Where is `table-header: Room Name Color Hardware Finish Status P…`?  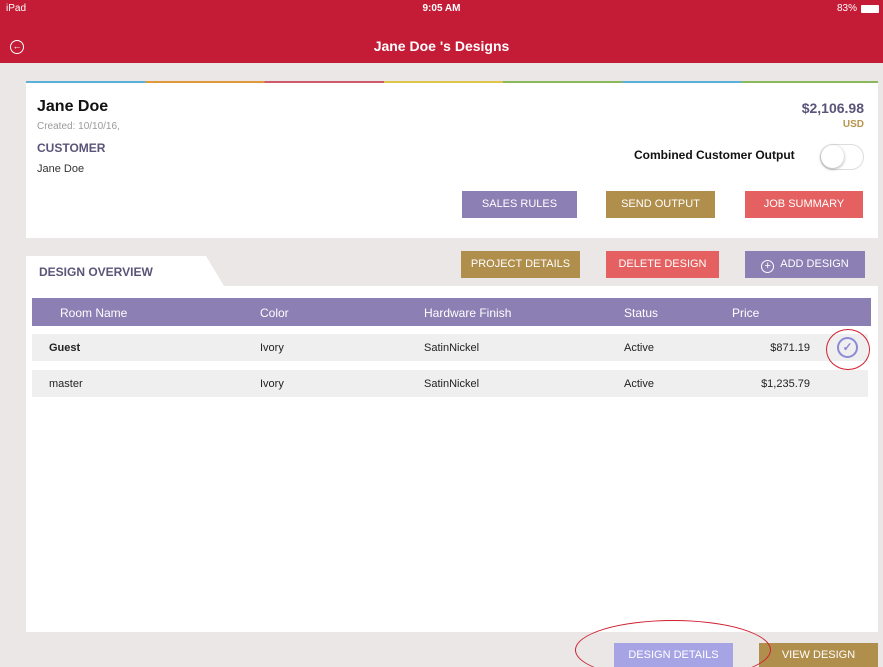 table-header: Room Name Color Hardware Finish Status P… is located at coordinates (451, 312).